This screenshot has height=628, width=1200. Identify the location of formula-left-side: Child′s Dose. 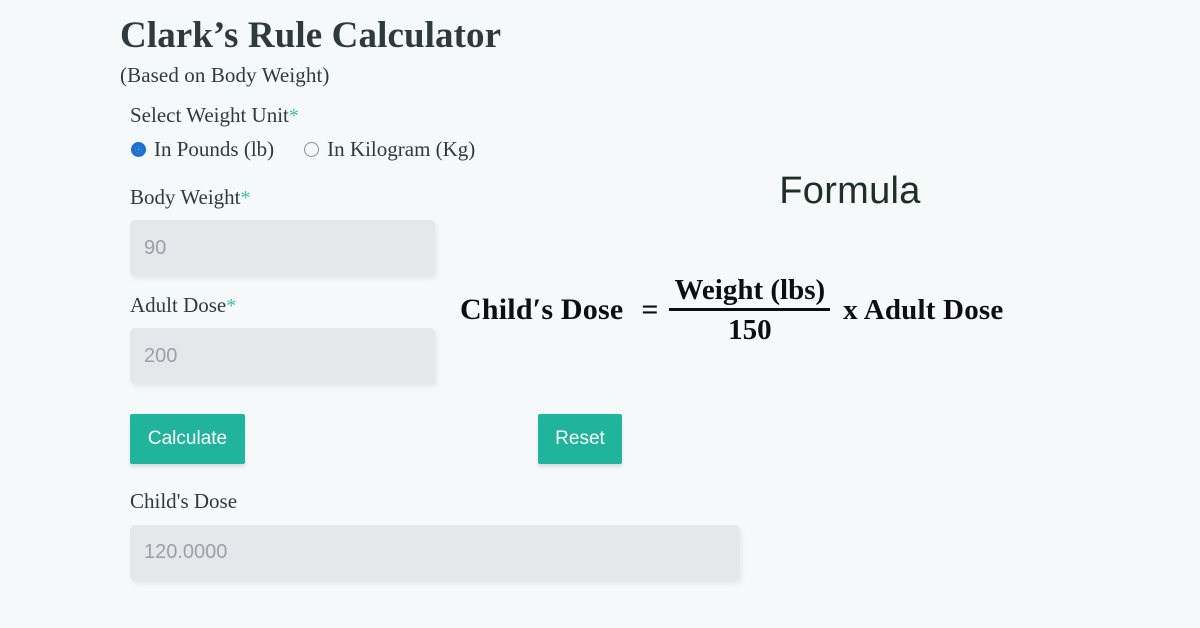
(542, 310).